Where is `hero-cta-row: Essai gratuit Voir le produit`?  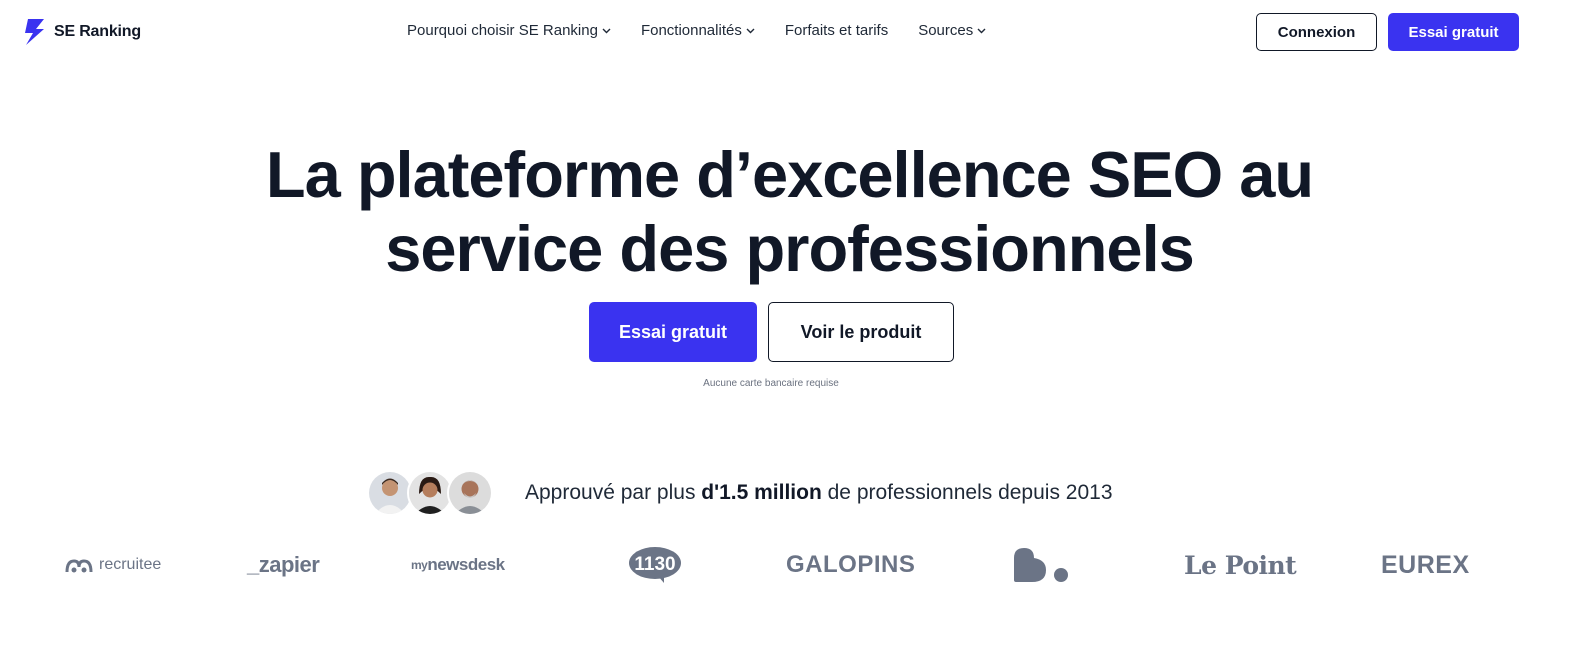 hero-cta-row: Essai gratuit Voir le produit is located at coordinates (771, 332).